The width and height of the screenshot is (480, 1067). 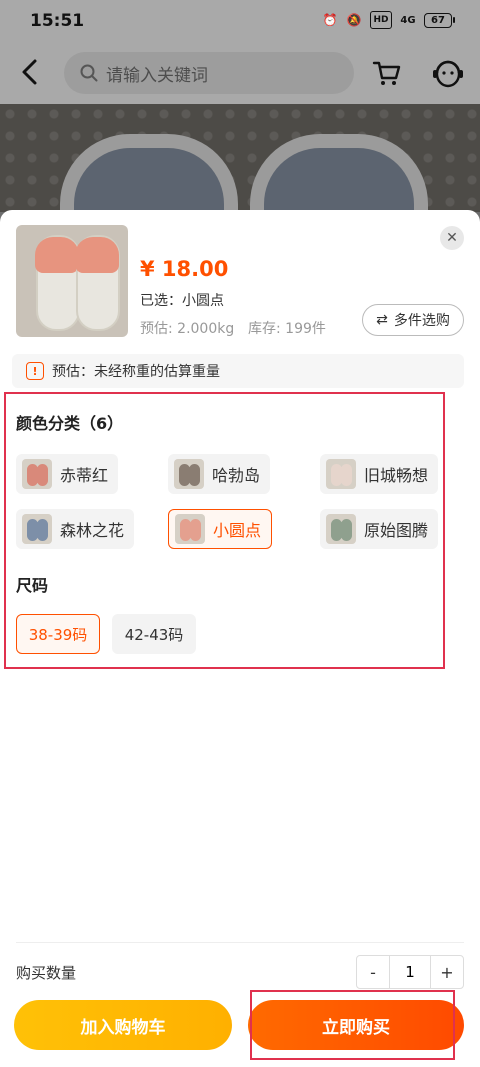 I want to click on divider, so click(x=240, y=942).